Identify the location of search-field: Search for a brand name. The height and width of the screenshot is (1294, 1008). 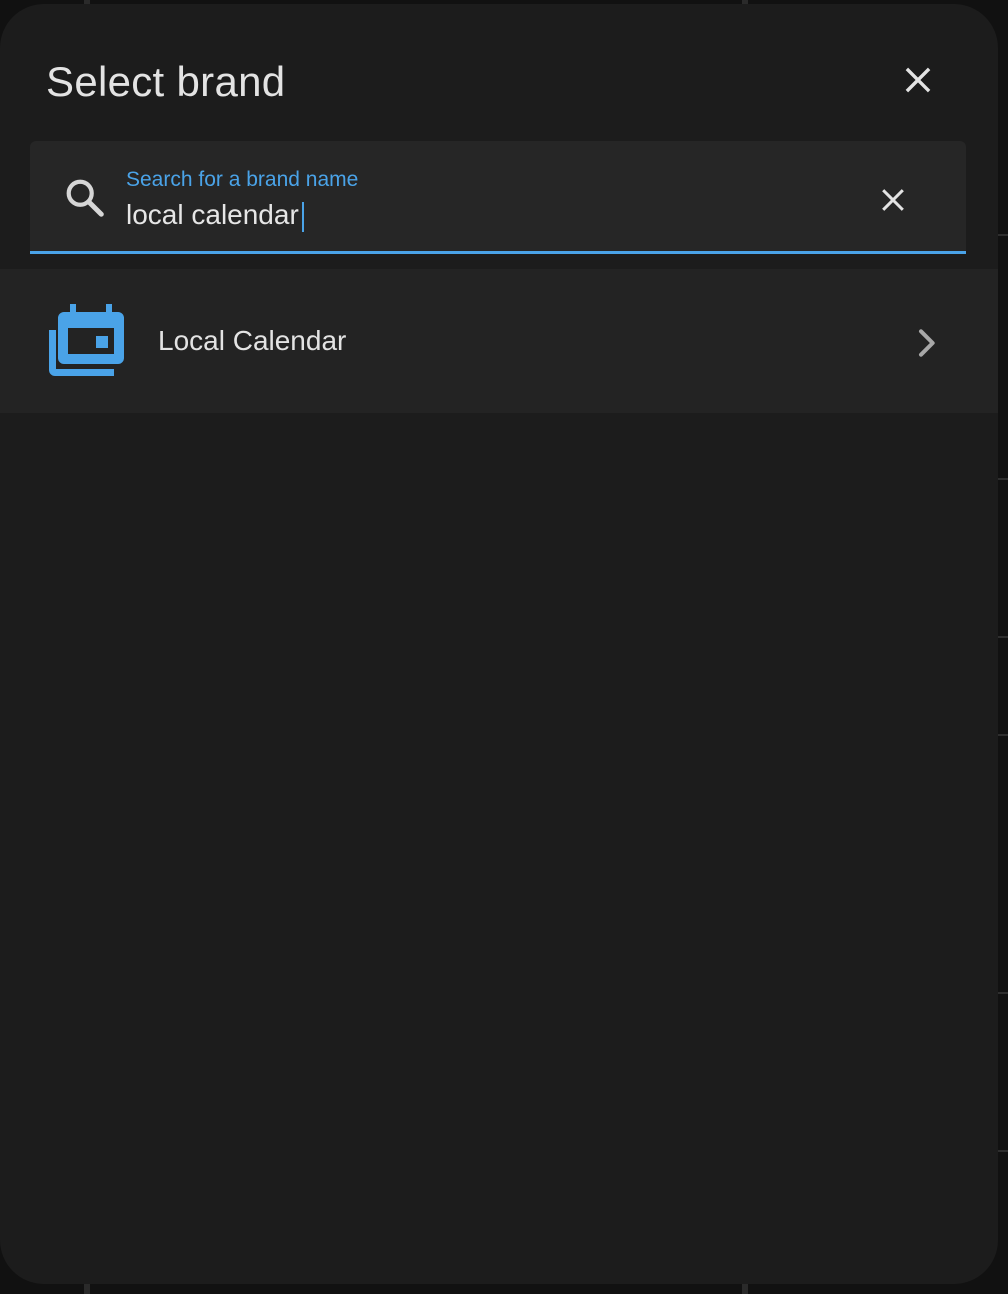
(498, 197).